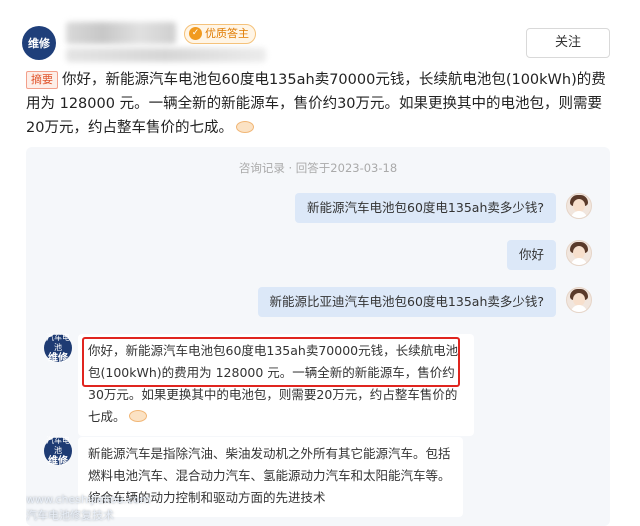 The height and width of the screenshot is (526, 640). What do you see at coordinates (121, 33) in the screenshot?
I see `blurred-username` at bounding box center [121, 33].